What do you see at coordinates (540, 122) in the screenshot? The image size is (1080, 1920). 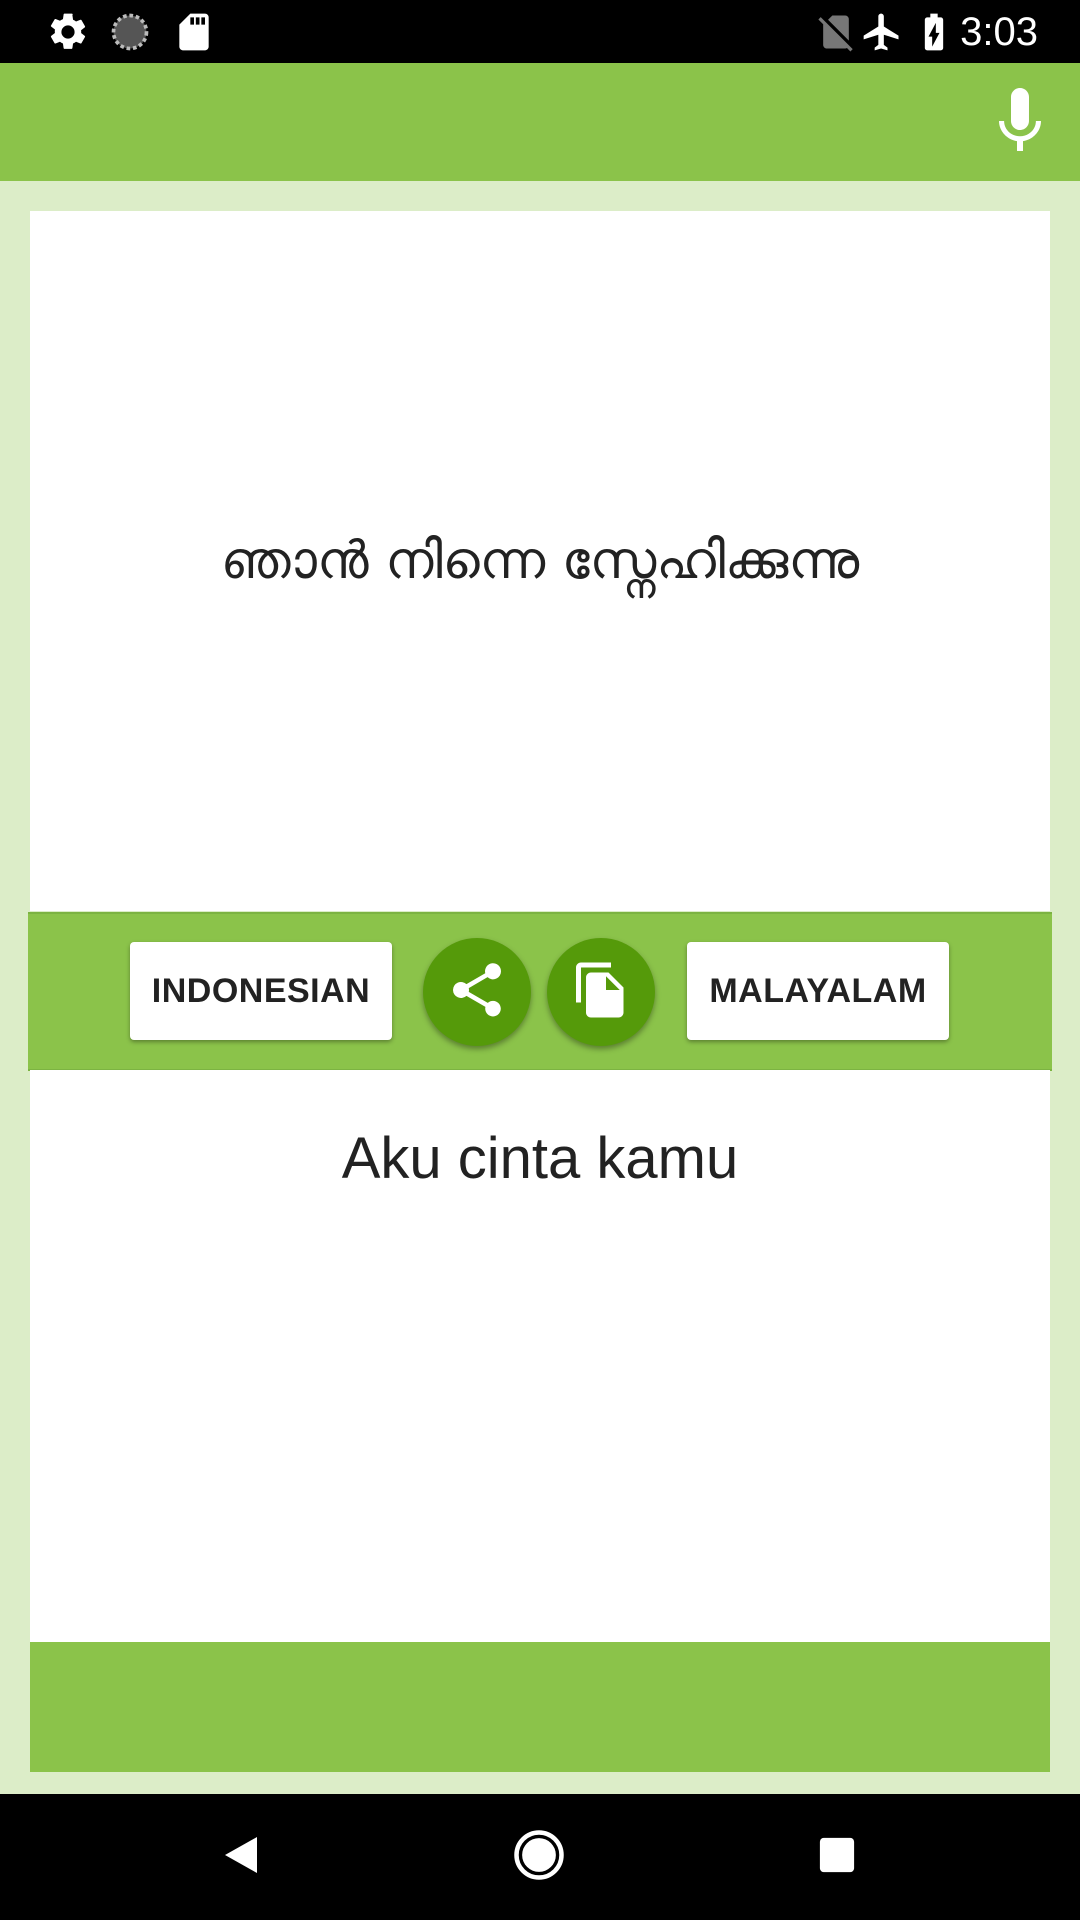 I see `app-bar` at bounding box center [540, 122].